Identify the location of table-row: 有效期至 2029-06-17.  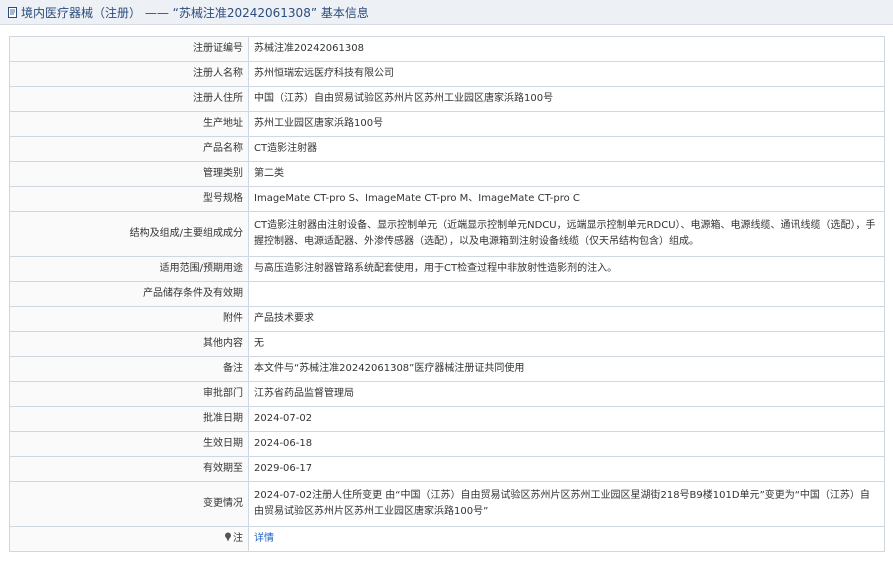
(447, 469).